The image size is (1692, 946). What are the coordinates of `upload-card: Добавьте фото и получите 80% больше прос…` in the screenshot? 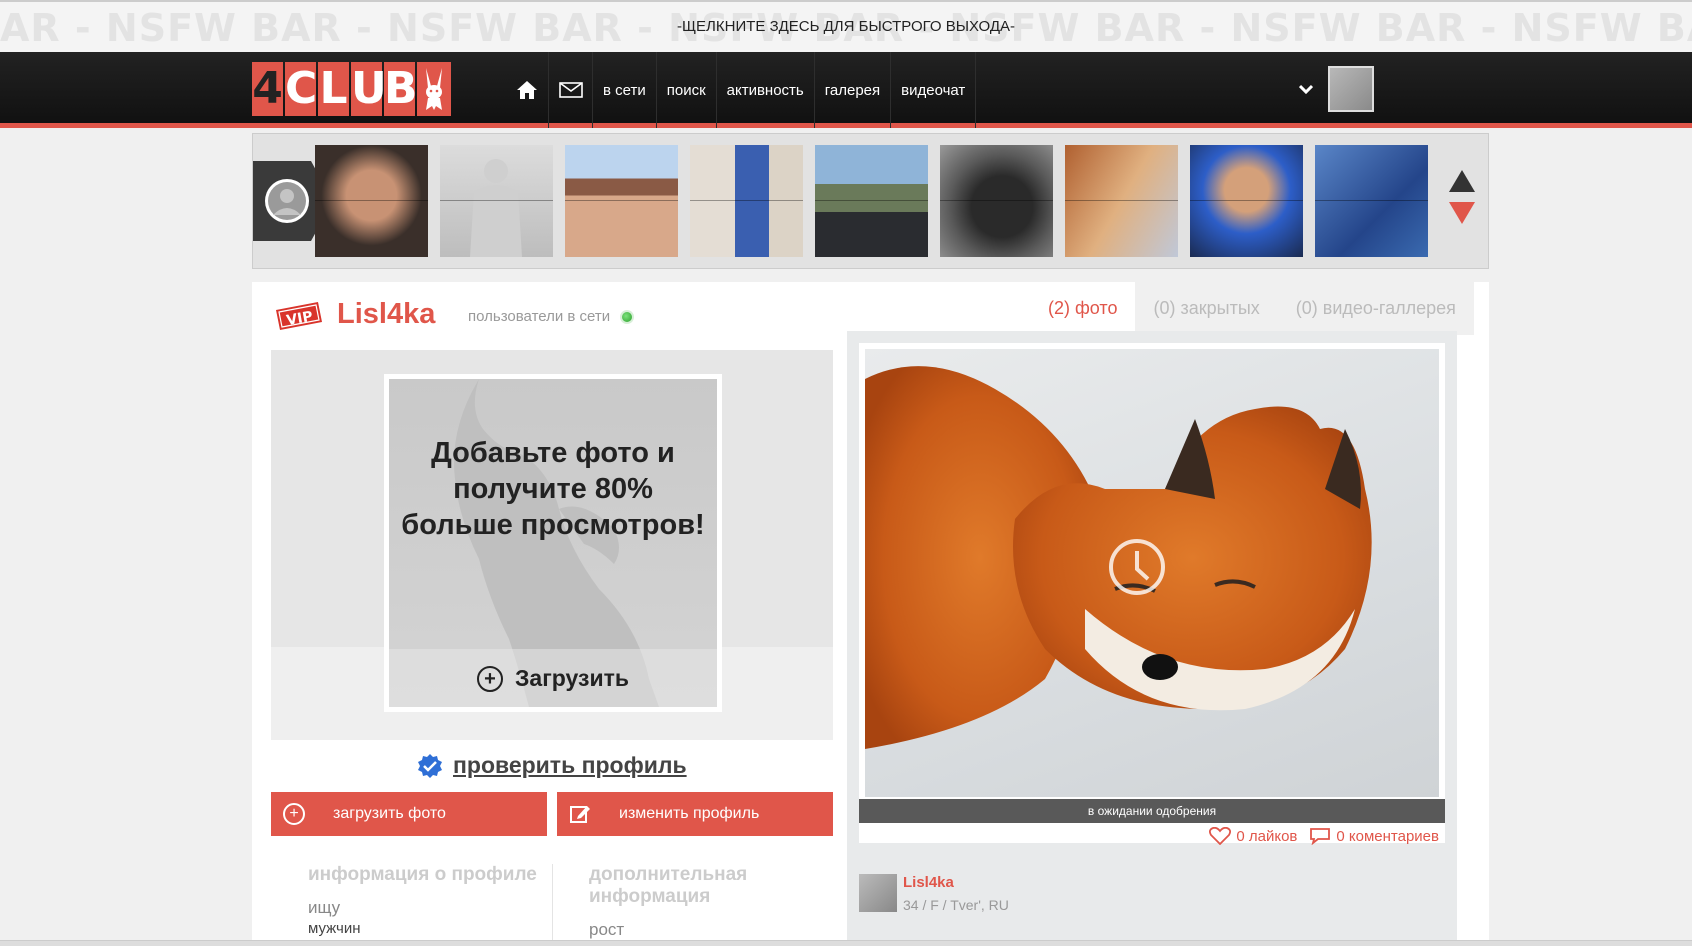 It's located at (553, 543).